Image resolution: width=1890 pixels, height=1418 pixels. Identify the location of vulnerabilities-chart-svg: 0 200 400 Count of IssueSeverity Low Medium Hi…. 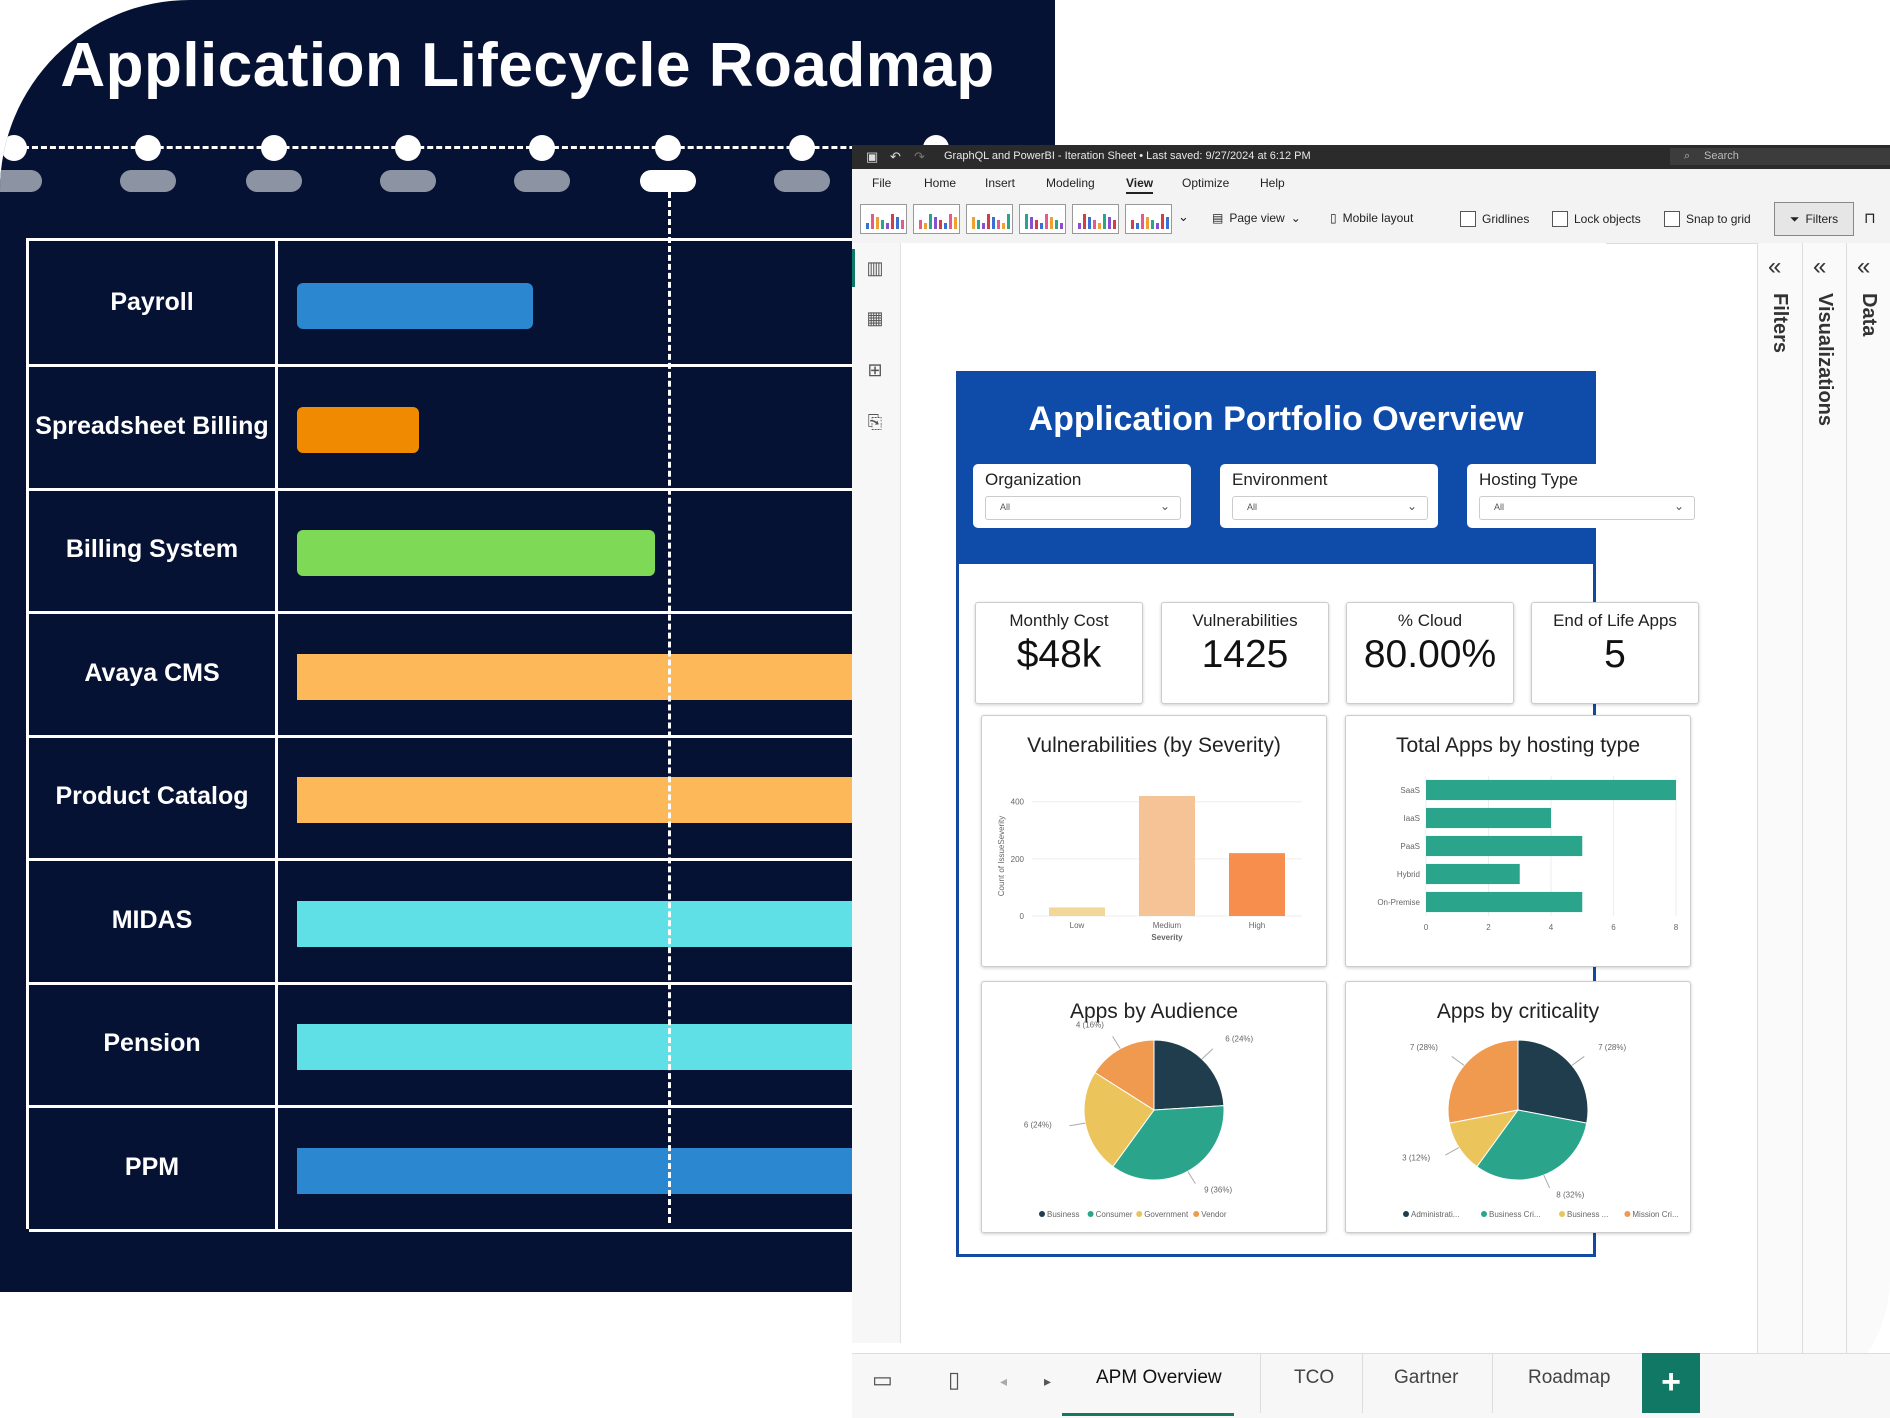
(1149, 869).